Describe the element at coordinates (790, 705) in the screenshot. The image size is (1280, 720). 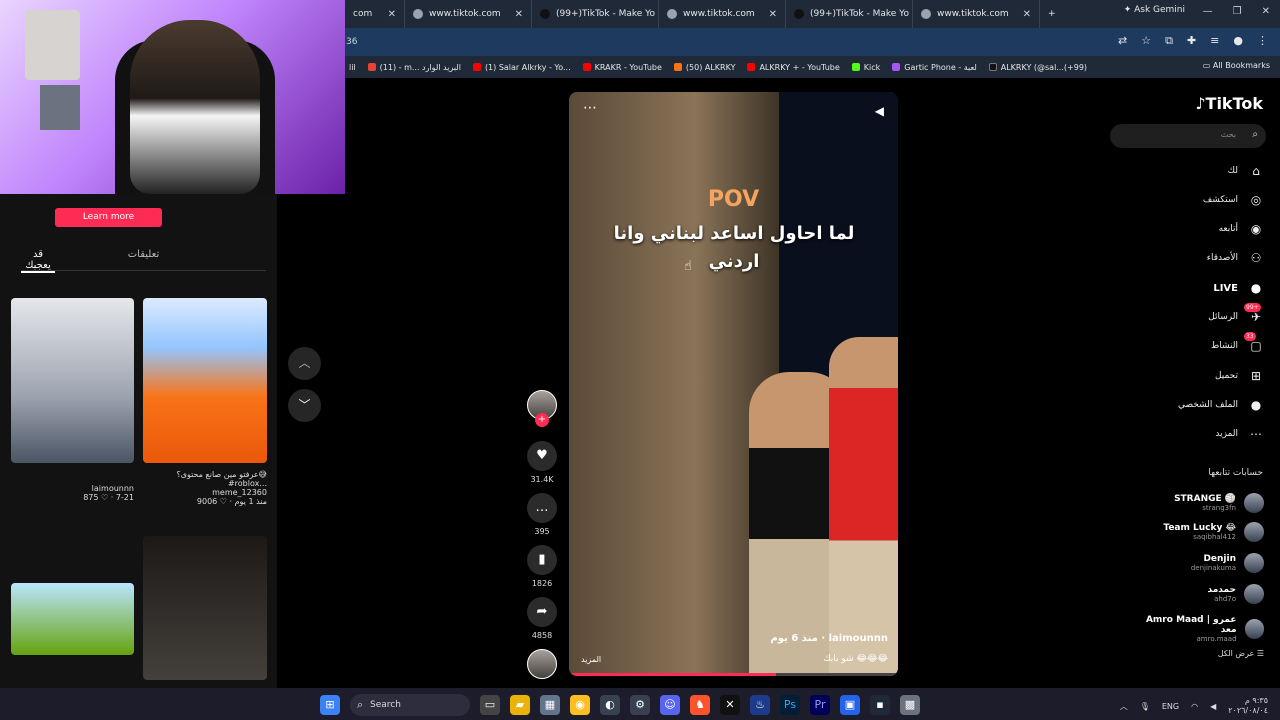
I see `photoshop-icon: Ps` at that location.